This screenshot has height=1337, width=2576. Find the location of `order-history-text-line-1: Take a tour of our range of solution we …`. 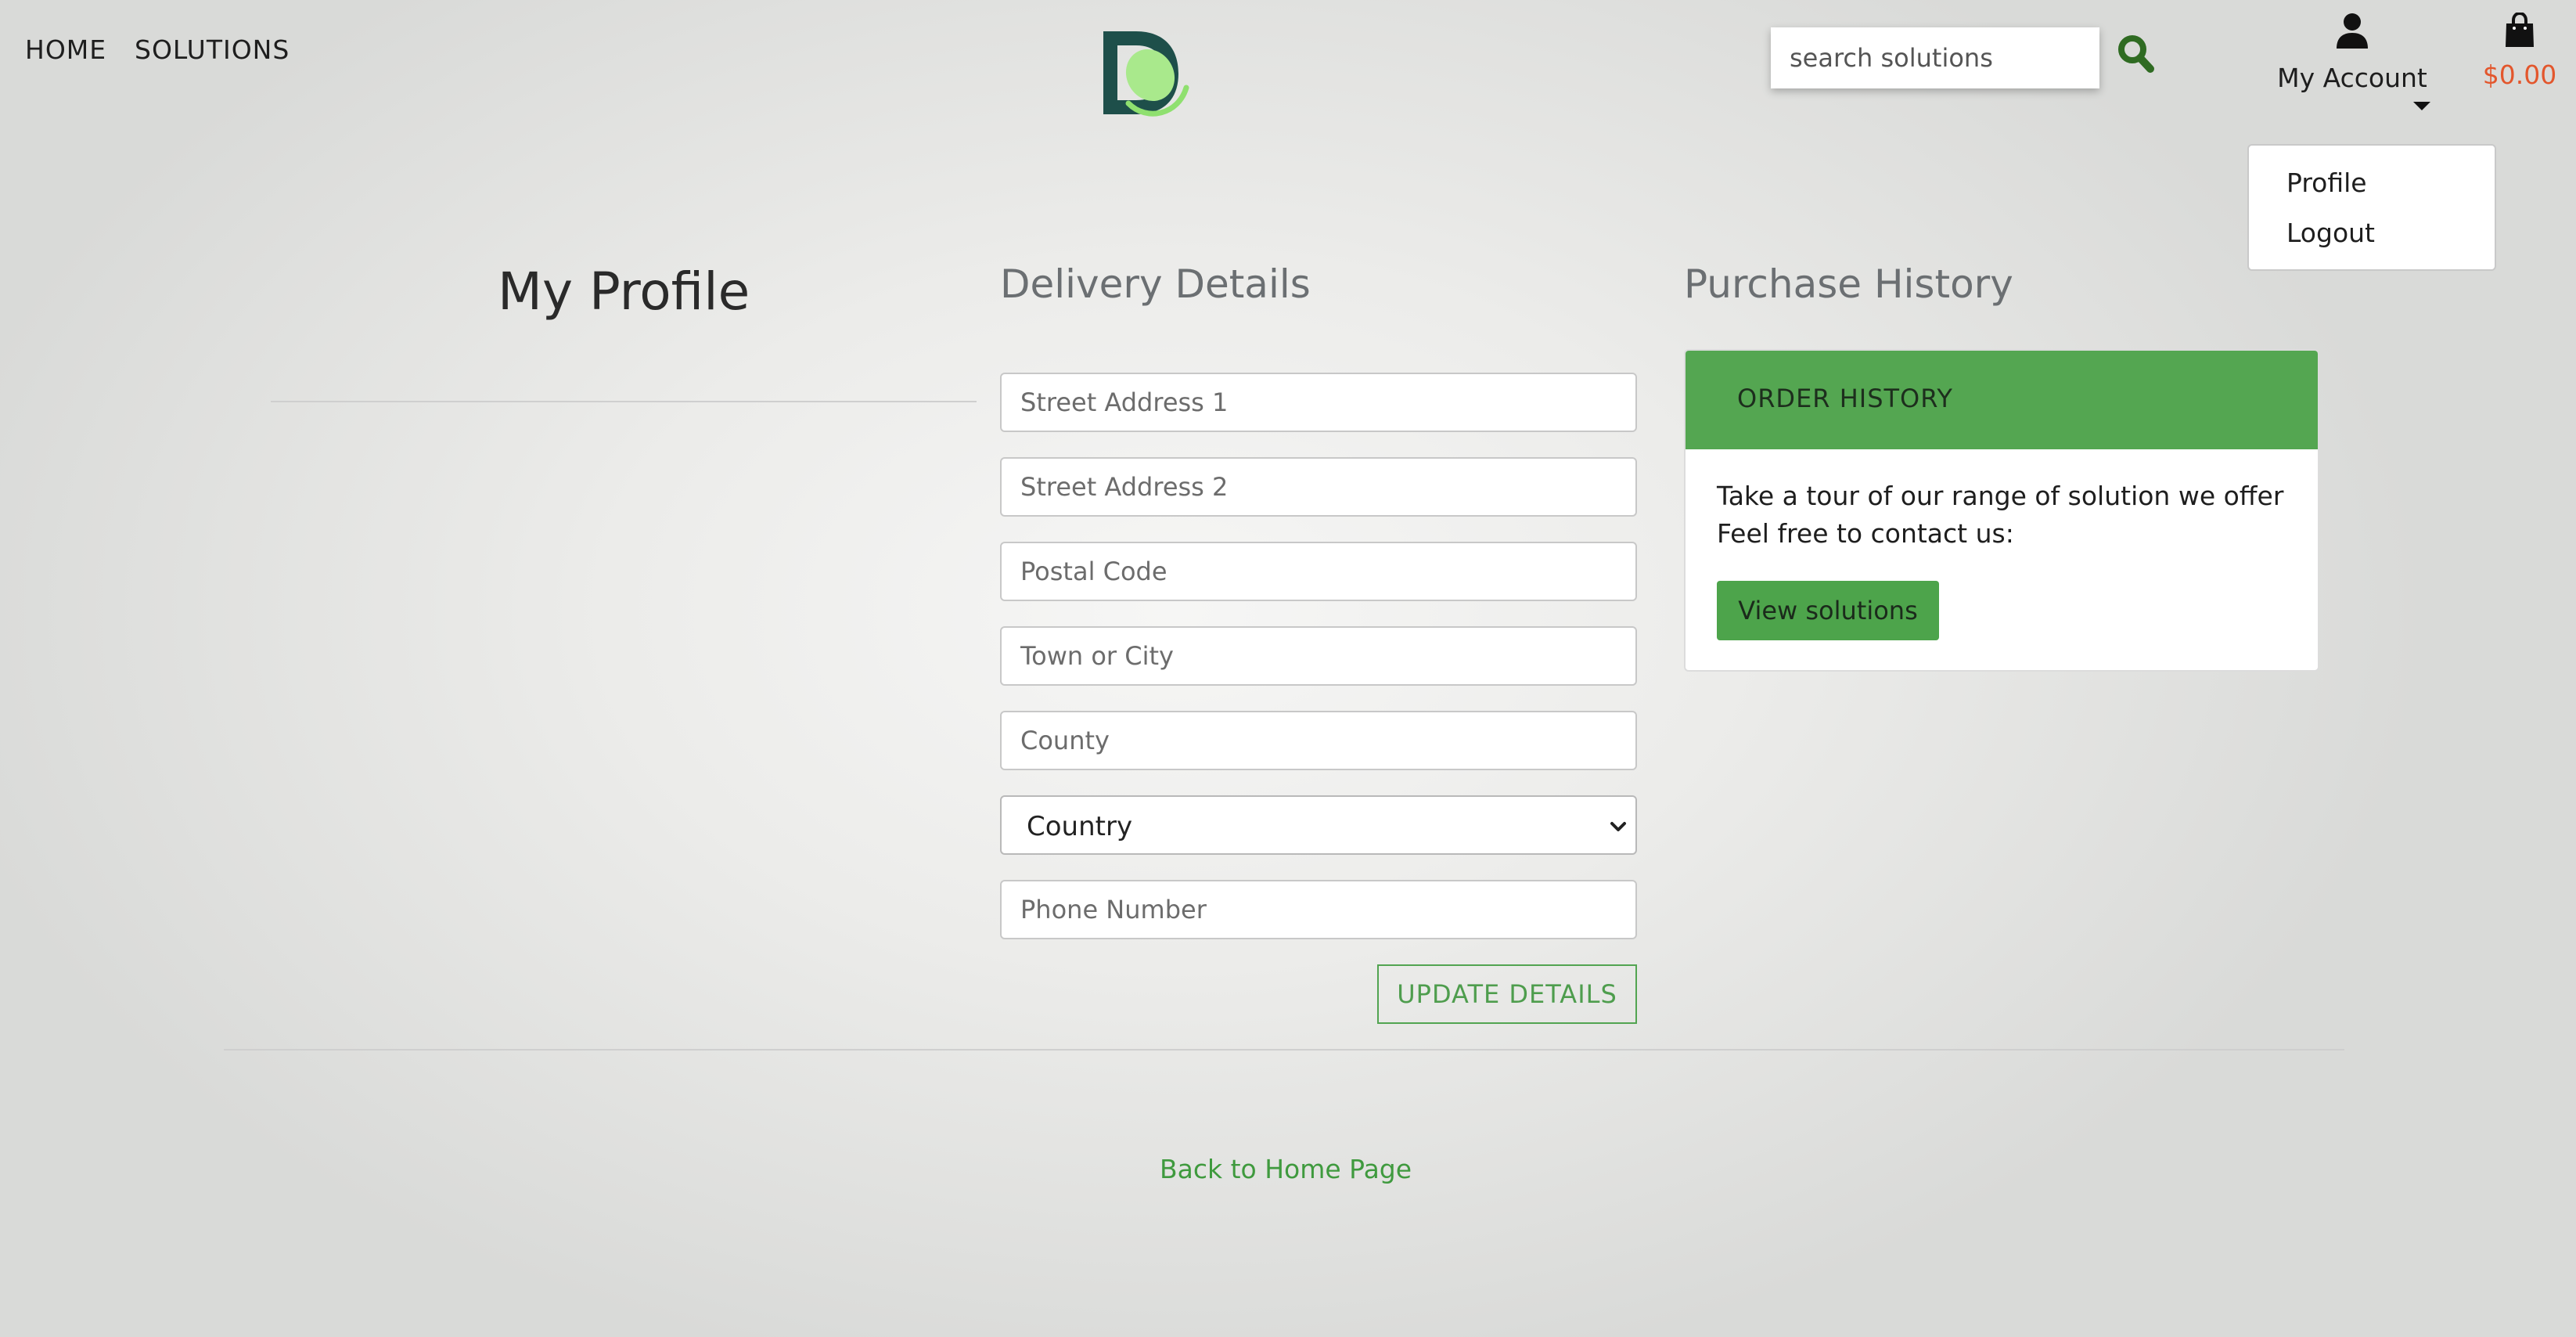

order-history-text-line-1: Take a tour of our range of solution we … is located at coordinates (2000, 496).